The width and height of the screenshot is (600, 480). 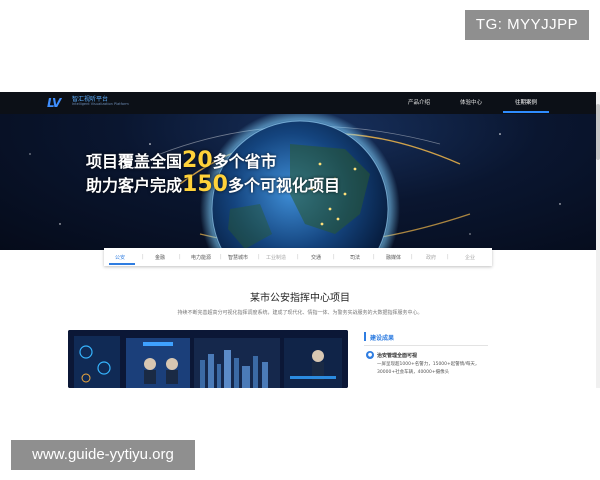 I want to click on command-center-image, so click(x=208, y=359).